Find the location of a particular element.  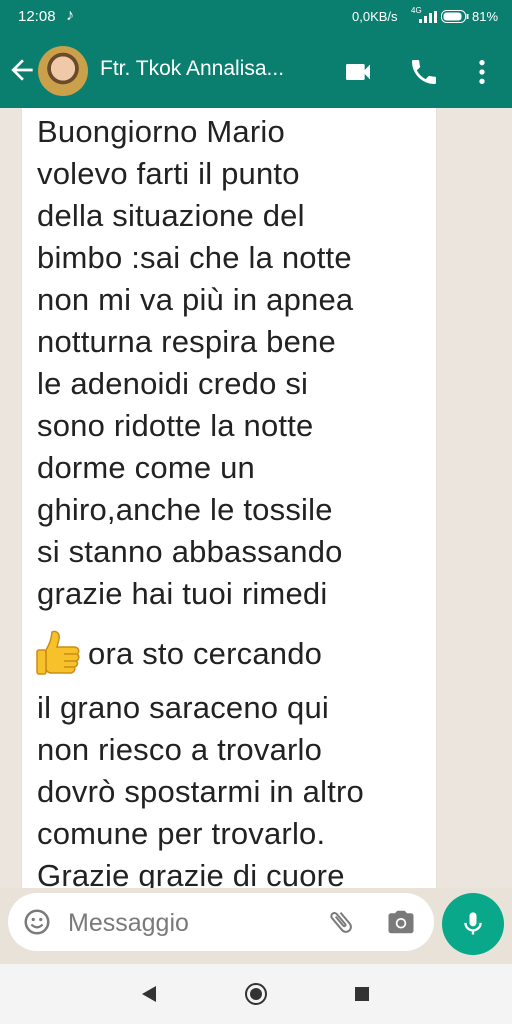

status-bar: 12:08 ♪ 0,0KB/s 4G 81% is located at coordinates (256, 17).